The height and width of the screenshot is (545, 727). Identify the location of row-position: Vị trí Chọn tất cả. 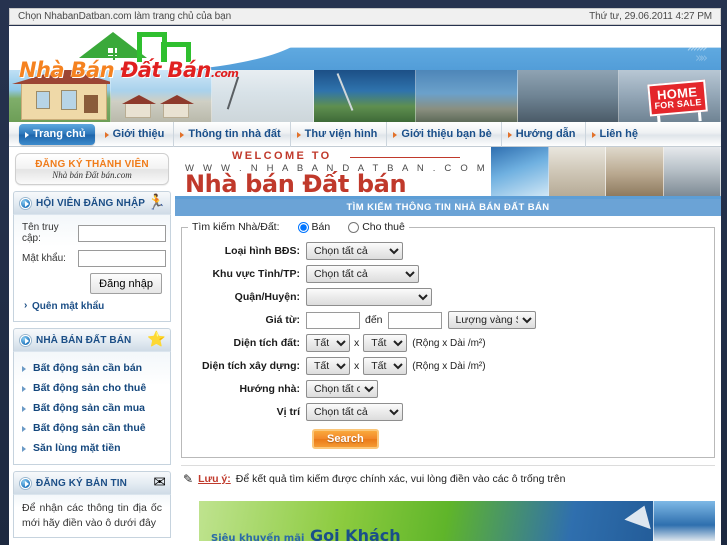
(448, 412).